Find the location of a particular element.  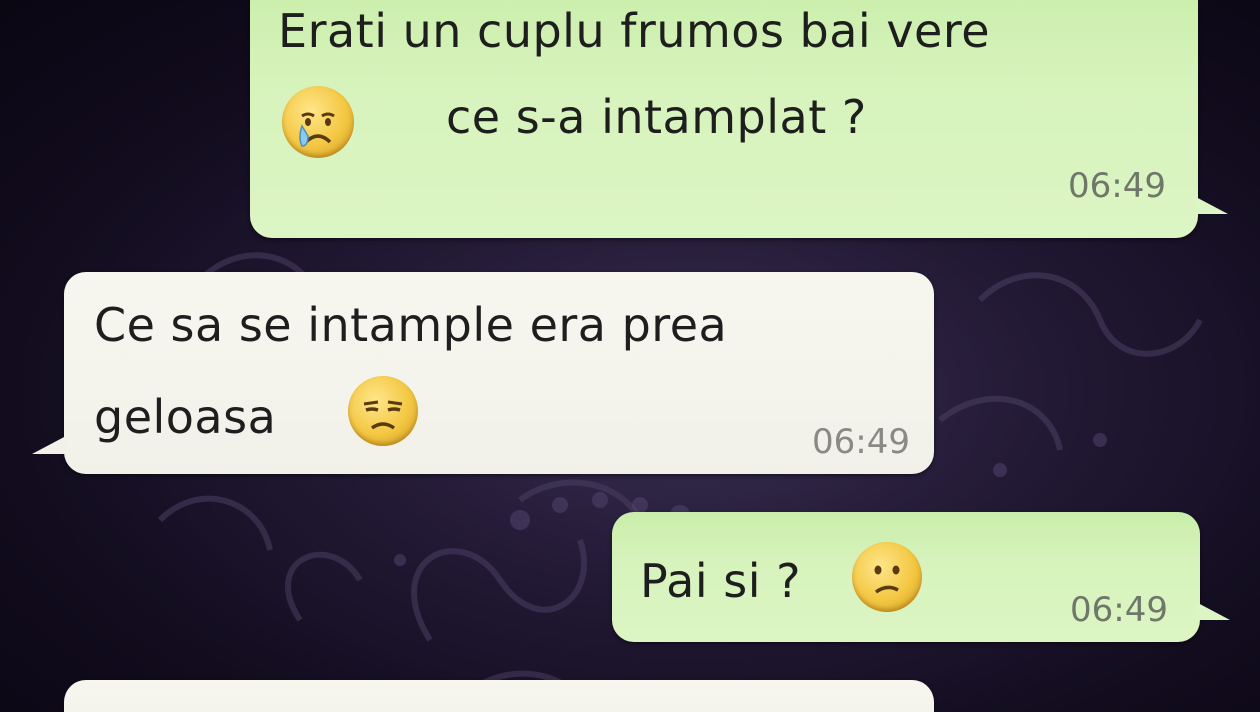

message-text-line: Pai si ? is located at coordinates (721, 581).